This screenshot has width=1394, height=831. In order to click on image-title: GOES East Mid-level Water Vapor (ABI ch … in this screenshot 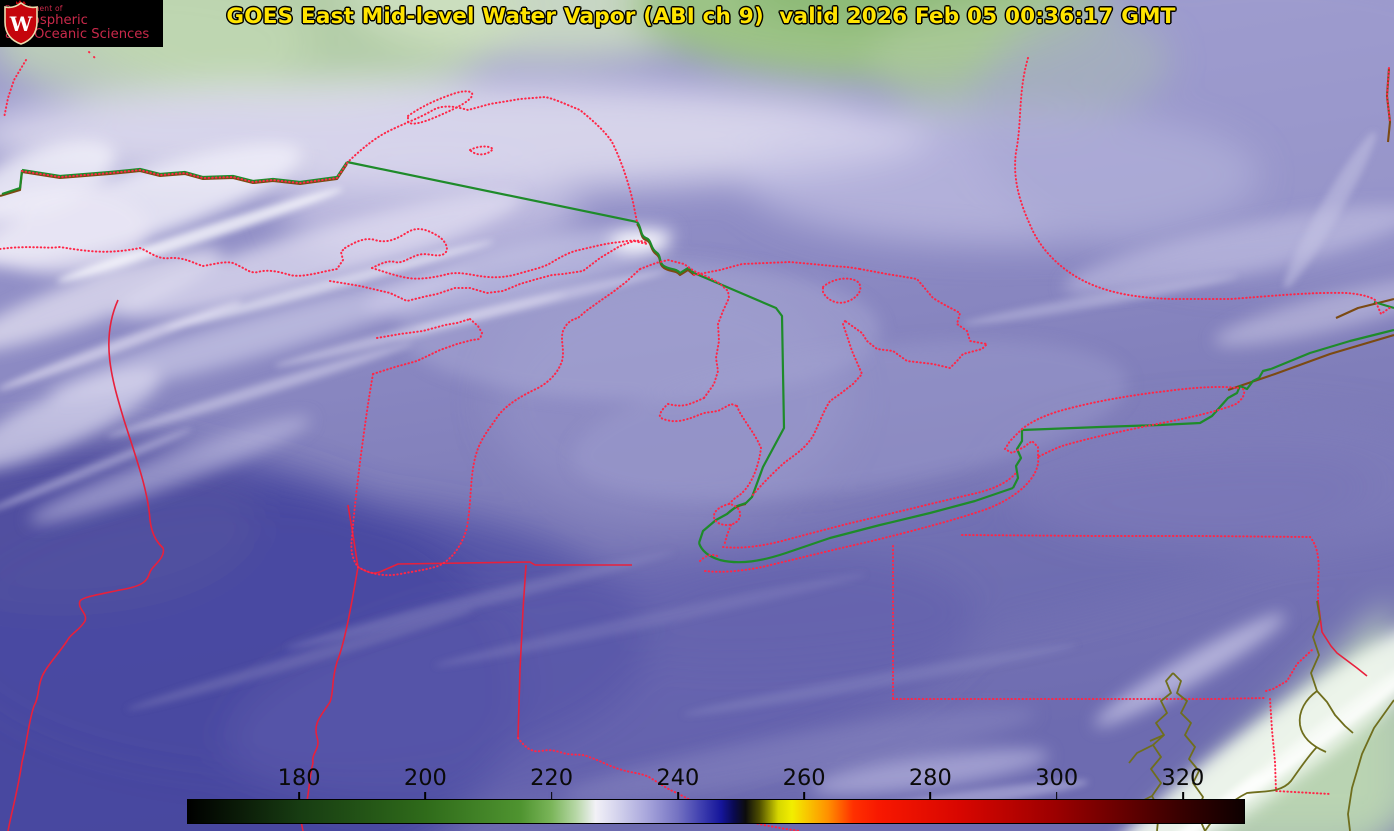, I will do `click(701, 16)`.